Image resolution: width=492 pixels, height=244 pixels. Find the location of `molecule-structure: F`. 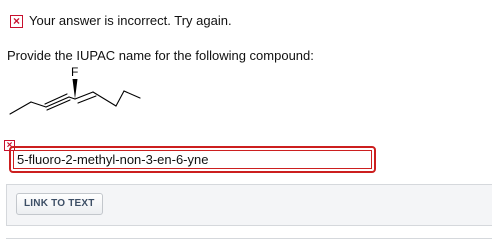

molecule-structure: F is located at coordinates (75, 90).